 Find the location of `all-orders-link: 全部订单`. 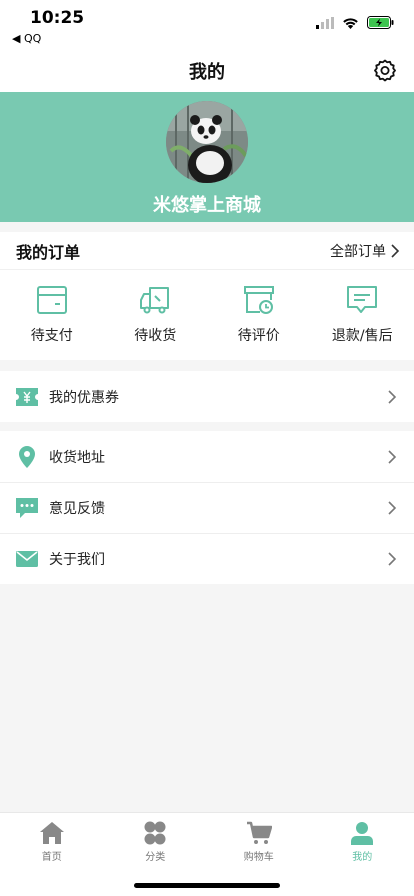

all-orders-link: 全部订单 is located at coordinates (365, 251).